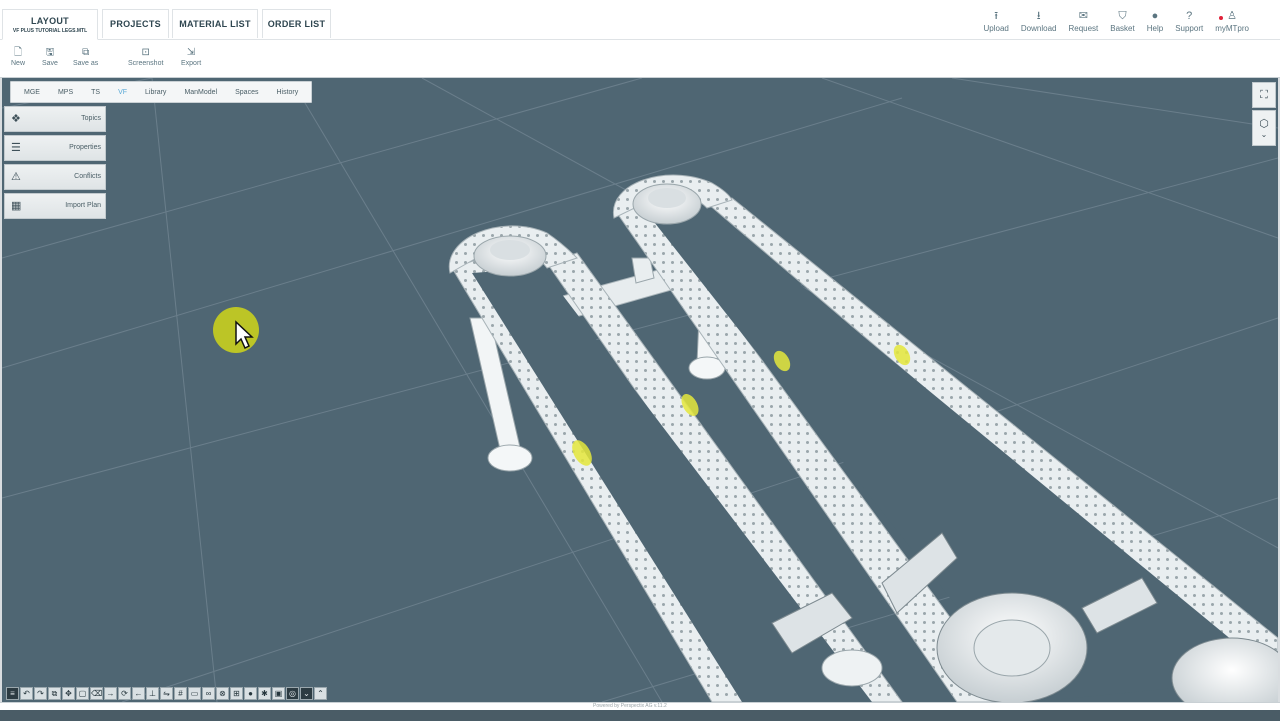 Image resolution: width=1280 pixels, height=721 pixels. What do you see at coordinates (1155, 28) in the screenshot?
I see `help-label: Help` at bounding box center [1155, 28].